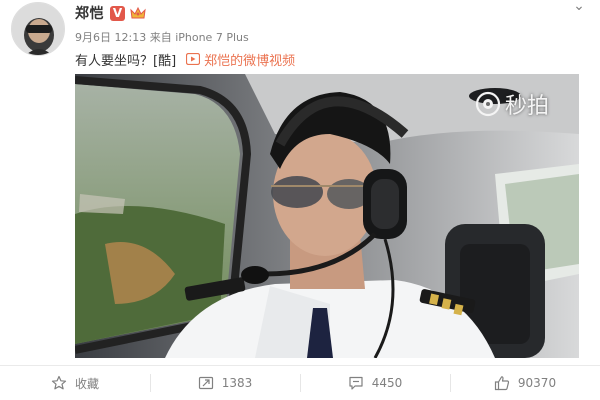  Describe the element at coordinates (387, 383) in the screenshot. I see `comment-count: 4450` at that location.